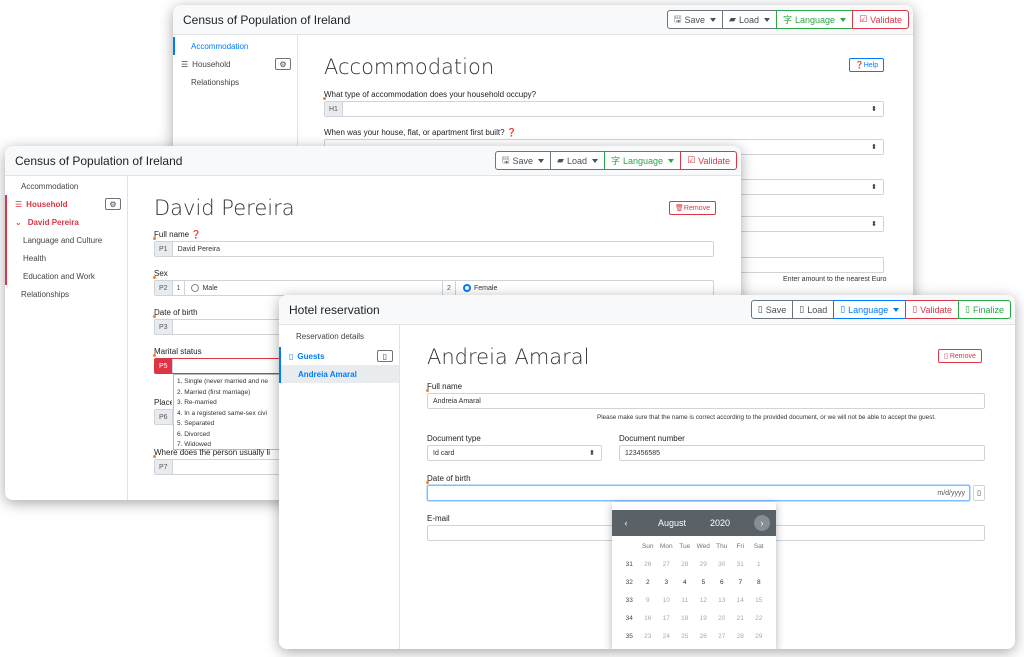 This screenshot has width=1024, height=657. What do you see at coordinates (66, 276) in the screenshot?
I see `sidebar-item-education: Education and Work` at bounding box center [66, 276].